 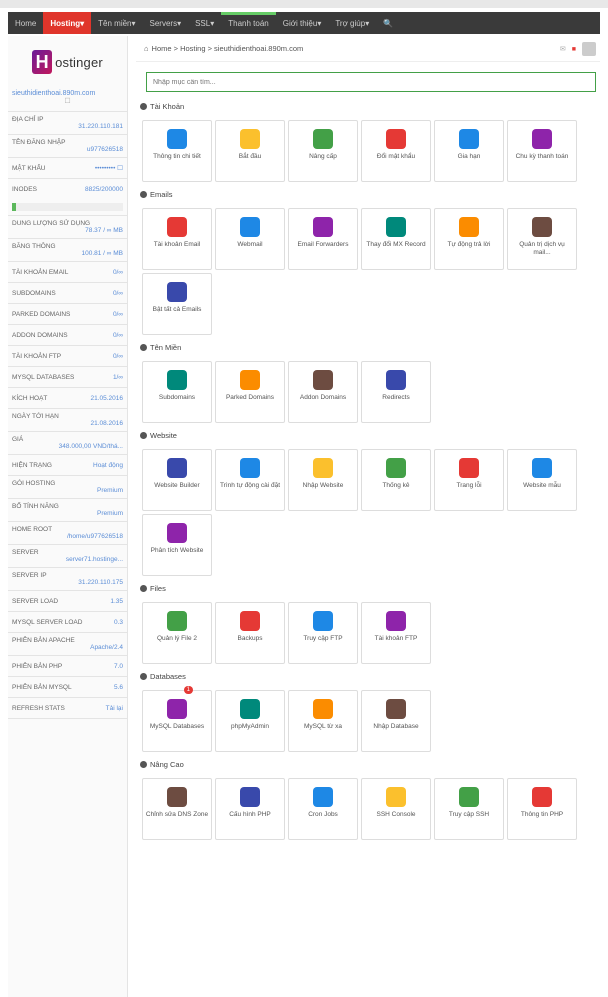 What do you see at coordinates (177, 304) in the screenshot?
I see `tile-button: Bật tất cả Emails` at bounding box center [177, 304].